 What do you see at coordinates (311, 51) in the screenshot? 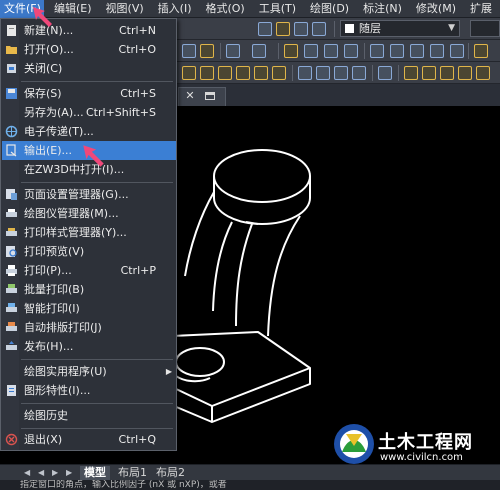
I see `zoom-realtime-icon` at bounding box center [311, 51].